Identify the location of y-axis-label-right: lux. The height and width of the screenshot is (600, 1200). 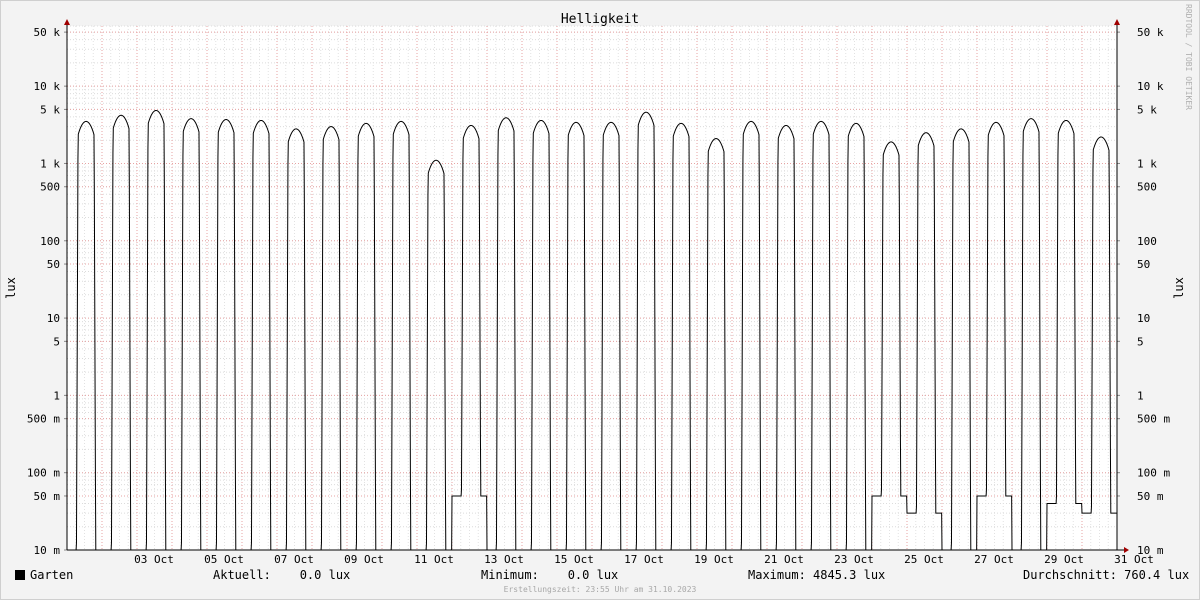
(1179, 288).